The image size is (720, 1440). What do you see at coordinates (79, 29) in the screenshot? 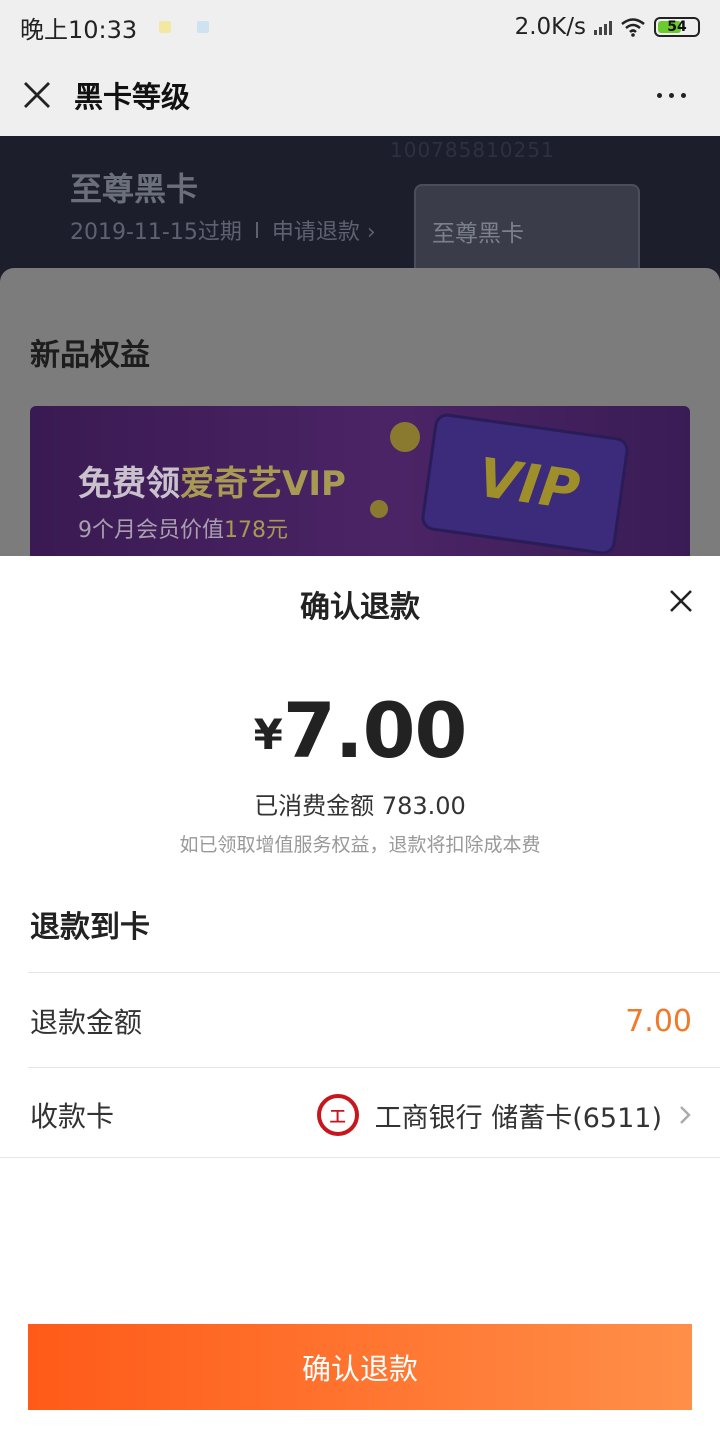
I see `status-time: 晚上10:33` at bounding box center [79, 29].